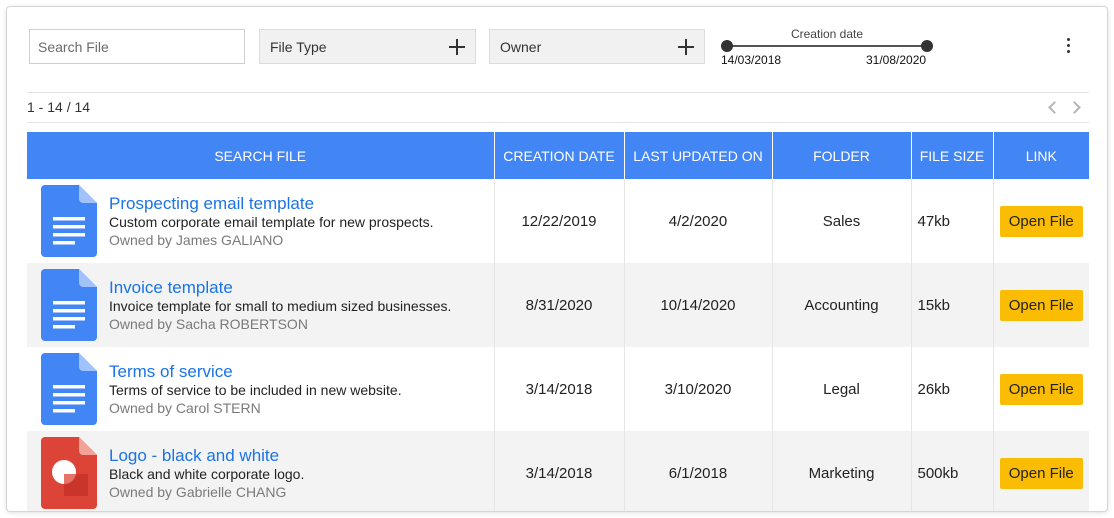 The image size is (1114, 518). I want to click on owner-filter: Owner, so click(597, 46).